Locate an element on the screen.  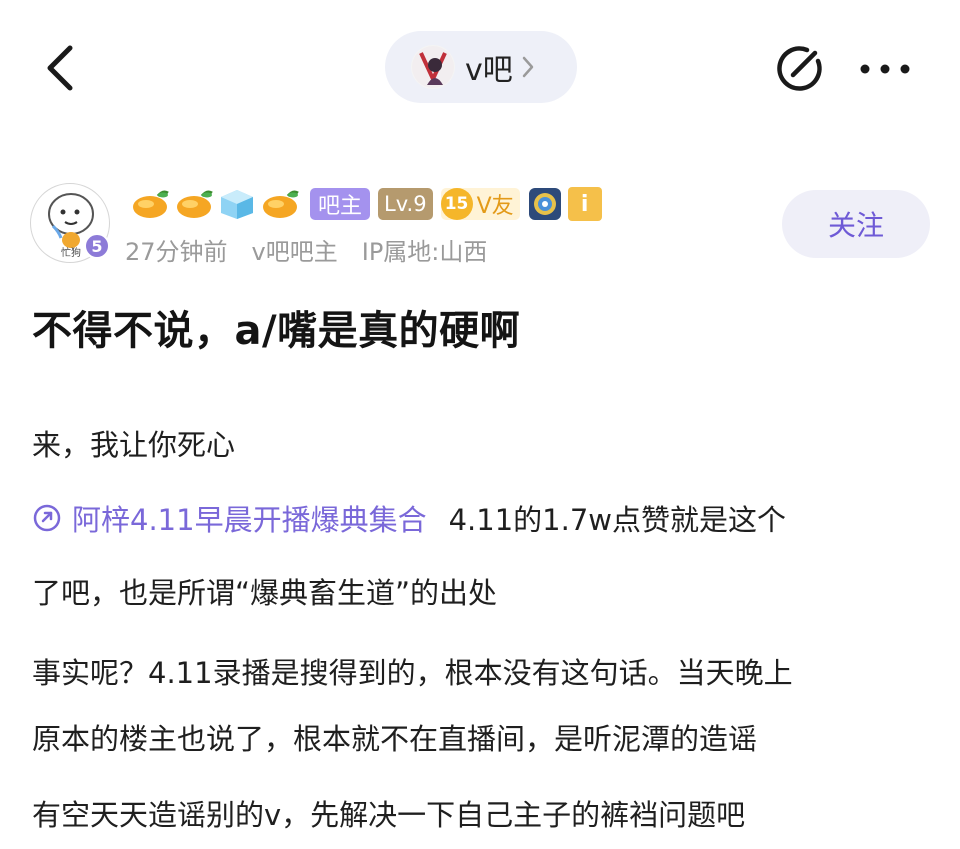
vyou-label: V友 is located at coordinates (495, 206).